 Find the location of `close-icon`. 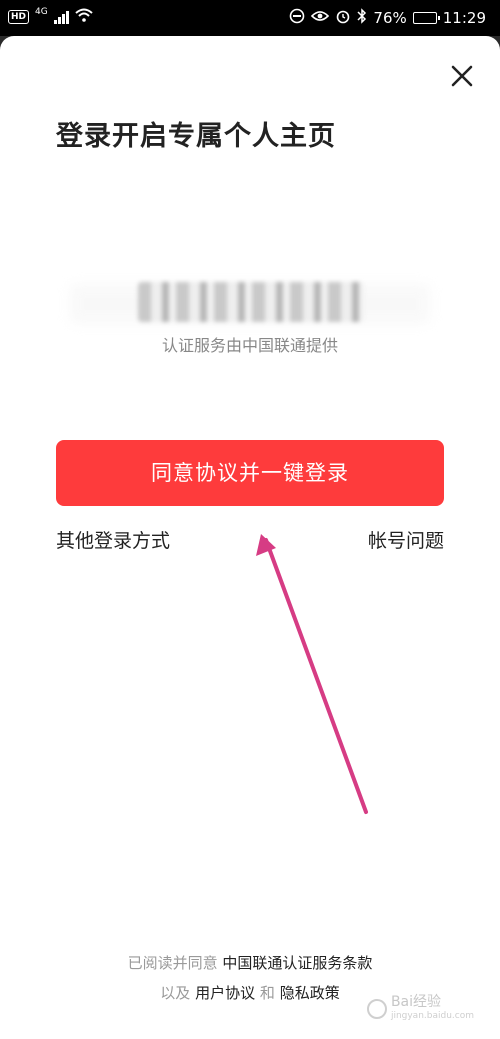

close-icon is located at coordinates (462, 76).